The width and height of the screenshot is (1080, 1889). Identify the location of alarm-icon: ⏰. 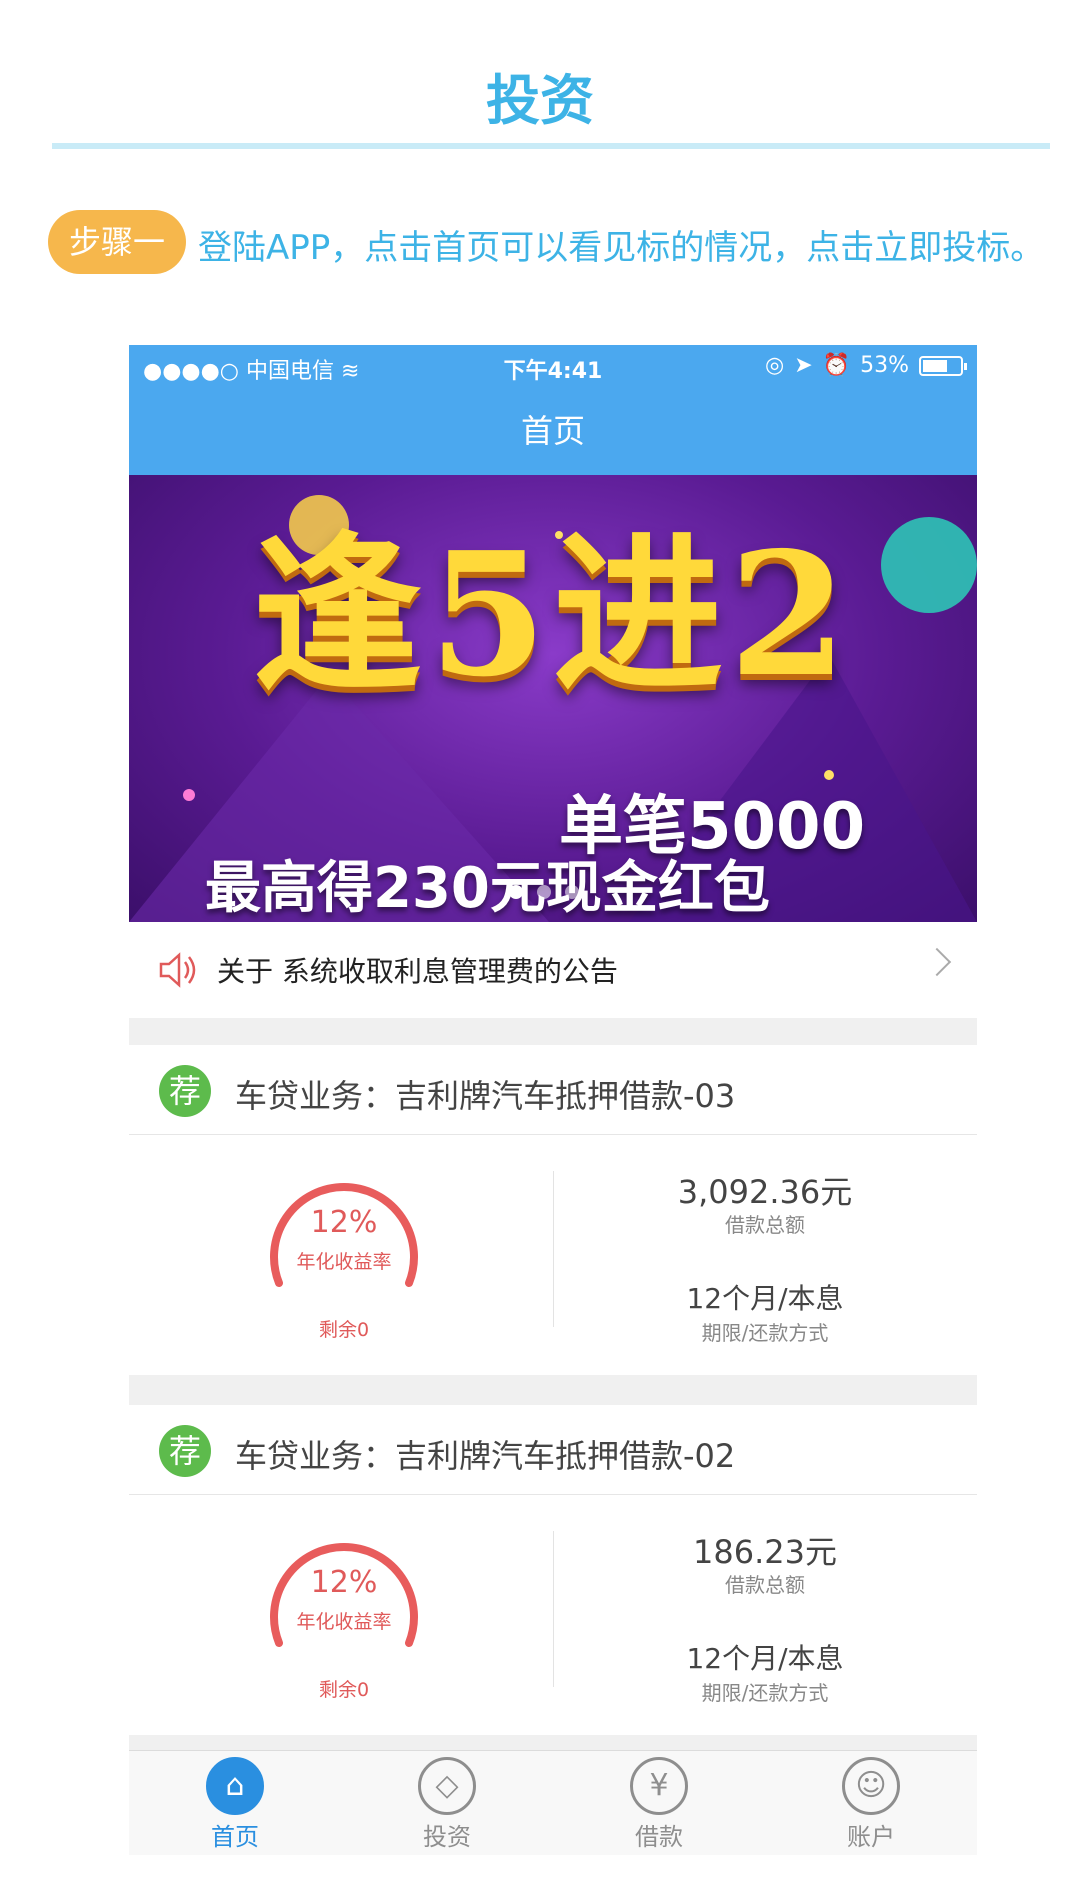
(836, 365).